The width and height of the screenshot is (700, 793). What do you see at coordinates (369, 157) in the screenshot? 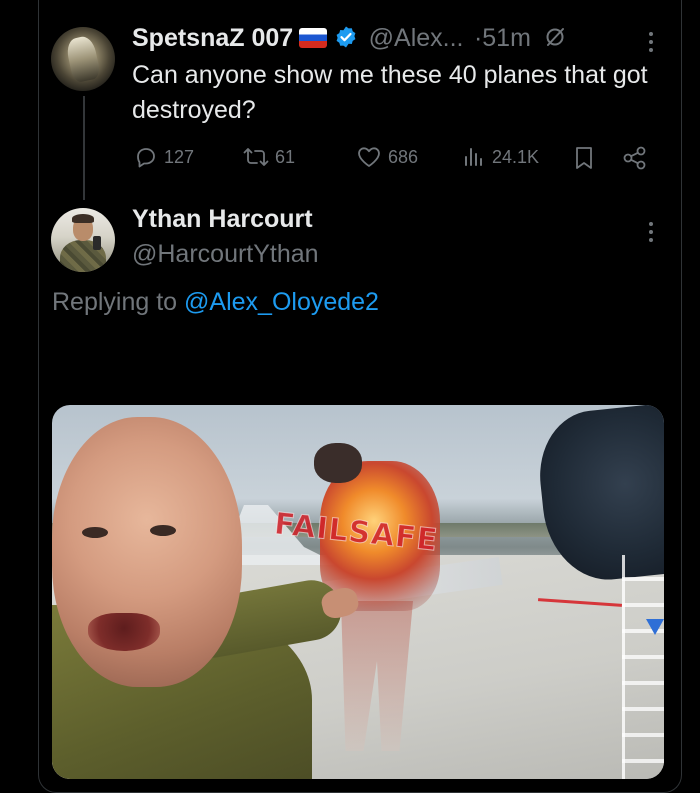
I see `heart-icon` at bounding box center [369, 157].